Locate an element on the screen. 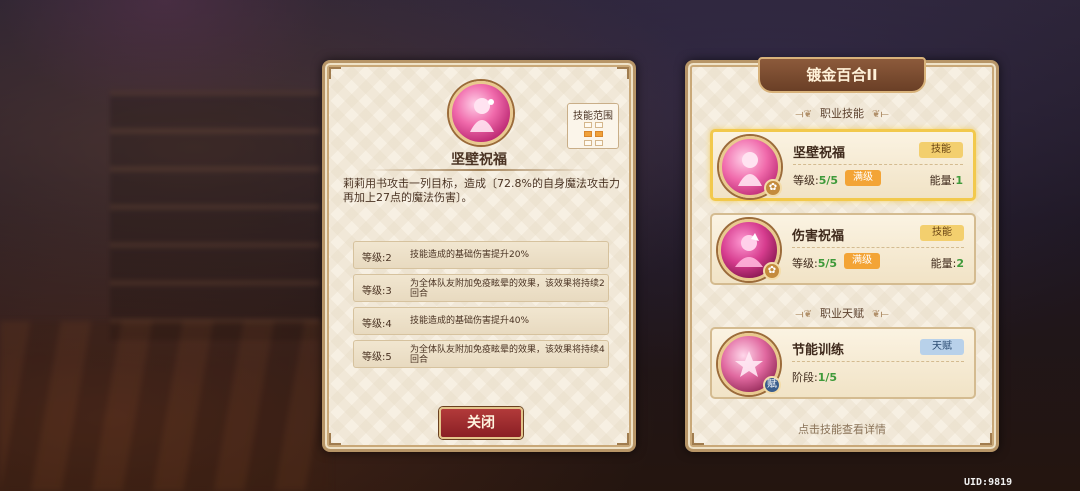 Image resolution: width=1080 pixels, height=491 pixels. level-effect: 技能造成的基础伤害提升20% is located at coordinates (470, 255).